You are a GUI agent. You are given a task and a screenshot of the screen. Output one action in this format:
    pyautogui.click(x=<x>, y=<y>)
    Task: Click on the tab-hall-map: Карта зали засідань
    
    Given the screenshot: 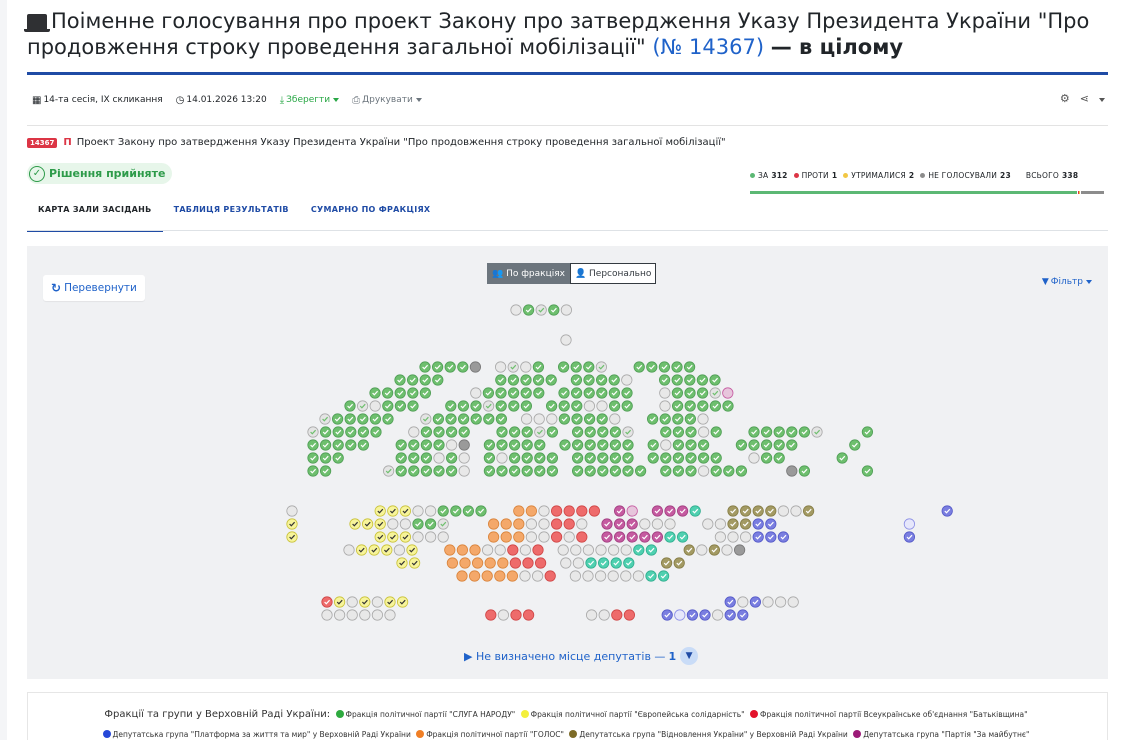 What is the action you would take?
    pyautogui.click(x=95, y=218)
    